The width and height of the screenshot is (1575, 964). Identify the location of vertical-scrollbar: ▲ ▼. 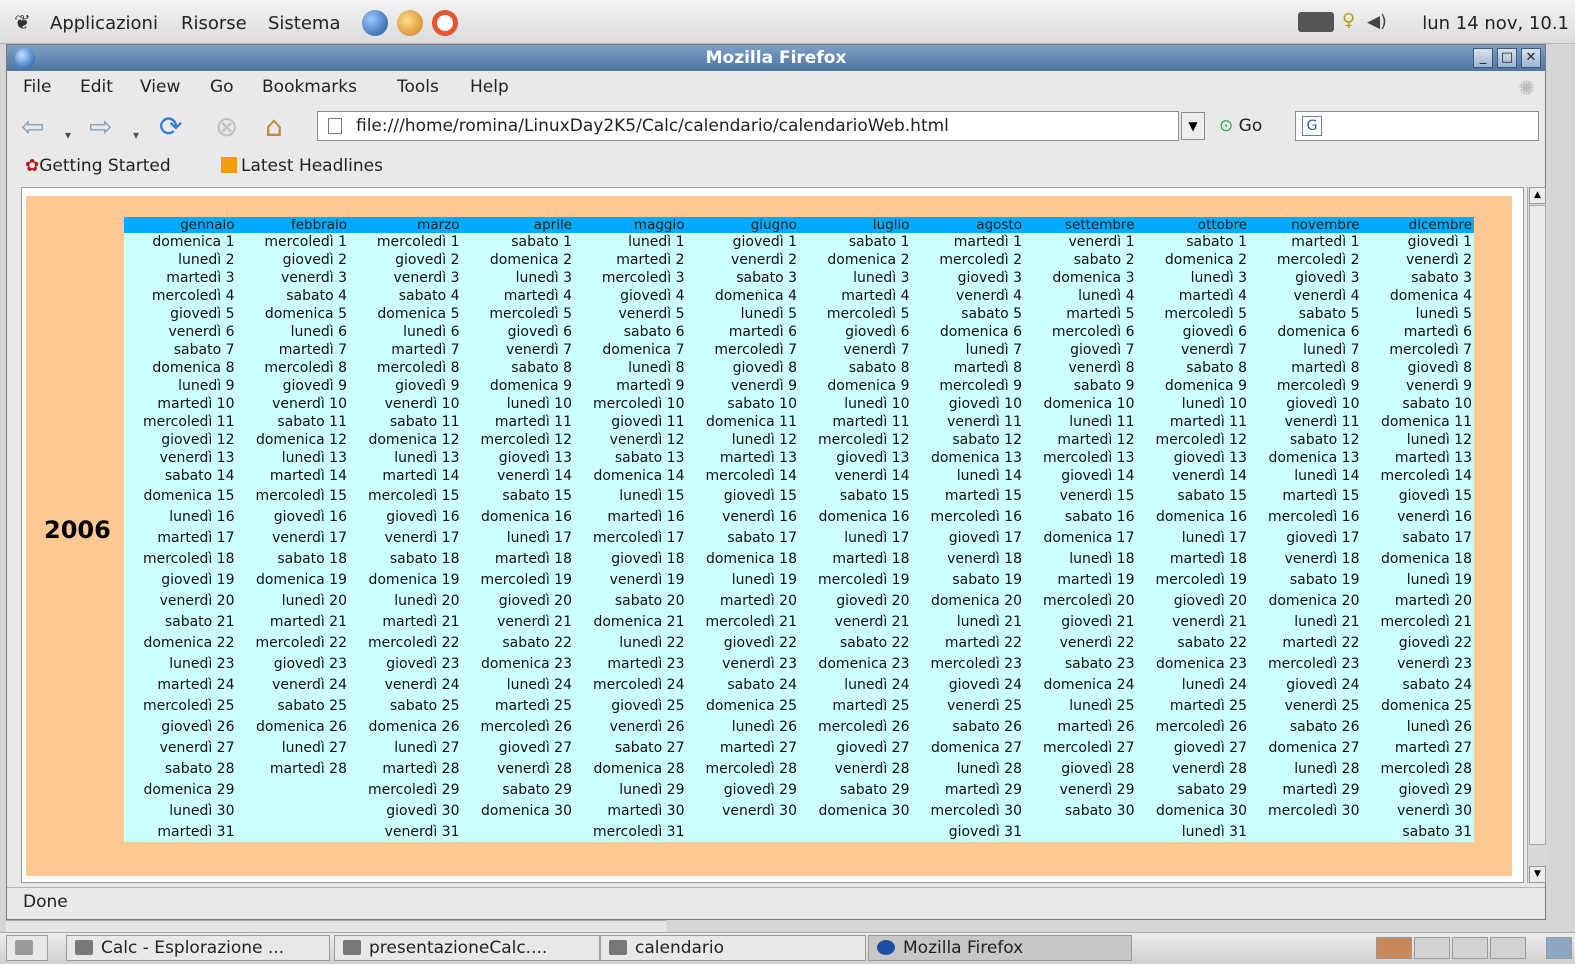
(1537, 535).